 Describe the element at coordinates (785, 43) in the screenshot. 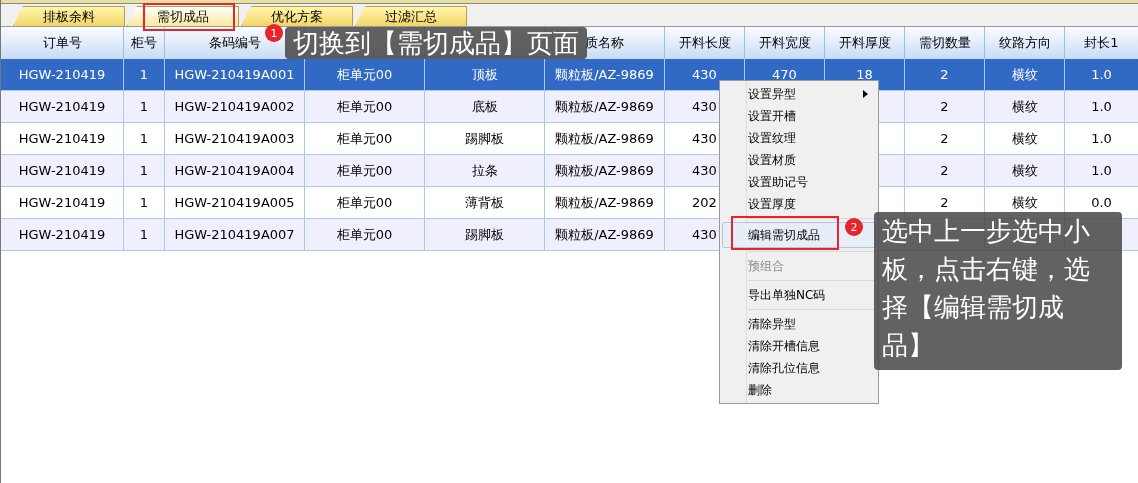

I see `column-header: 开料宽度` at that location.